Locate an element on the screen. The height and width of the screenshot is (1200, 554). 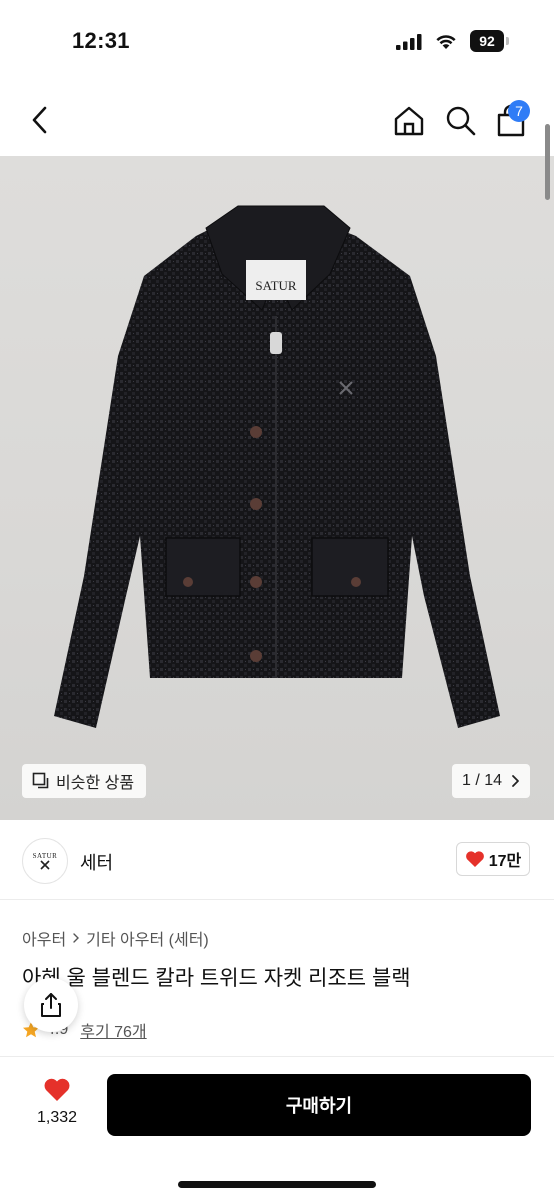
brand-logo: SATUR is located at coordinates (45, 861).